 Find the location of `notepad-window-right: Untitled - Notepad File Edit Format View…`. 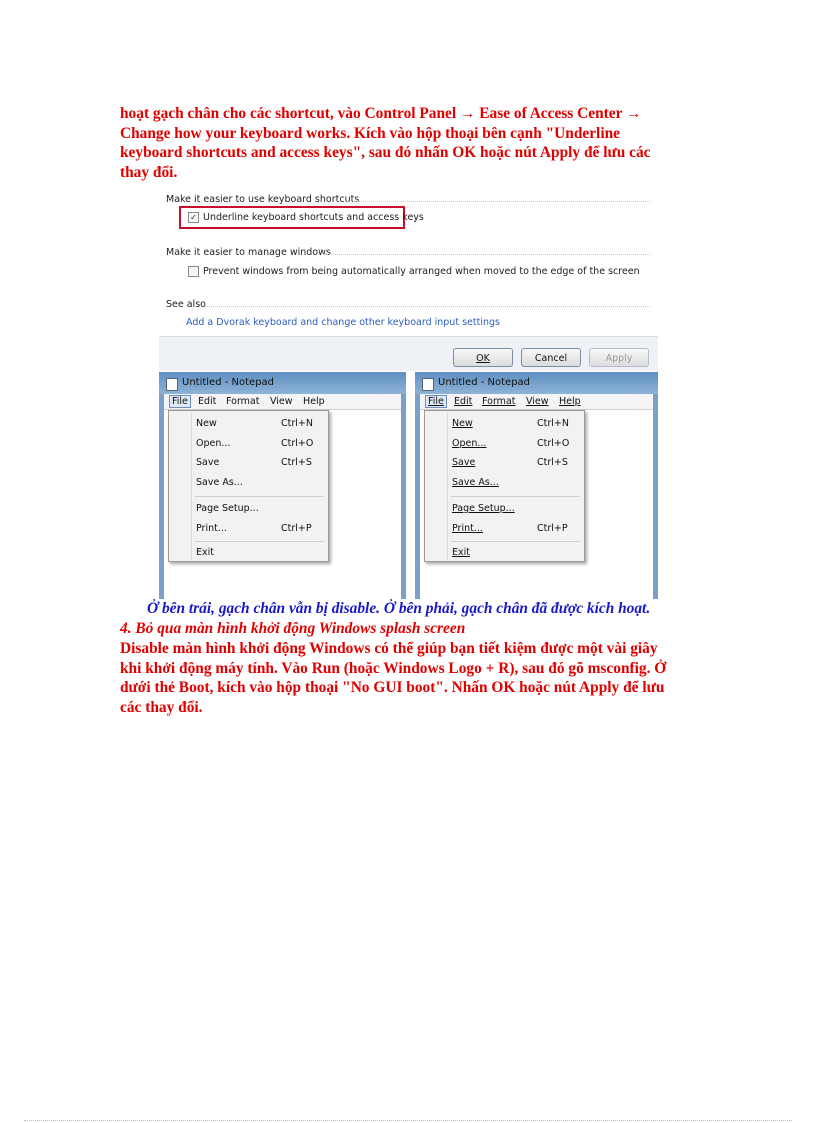

notepad-window-right: Untitled - Notepad File Edit Format View… is located at coordinates (536, 485).